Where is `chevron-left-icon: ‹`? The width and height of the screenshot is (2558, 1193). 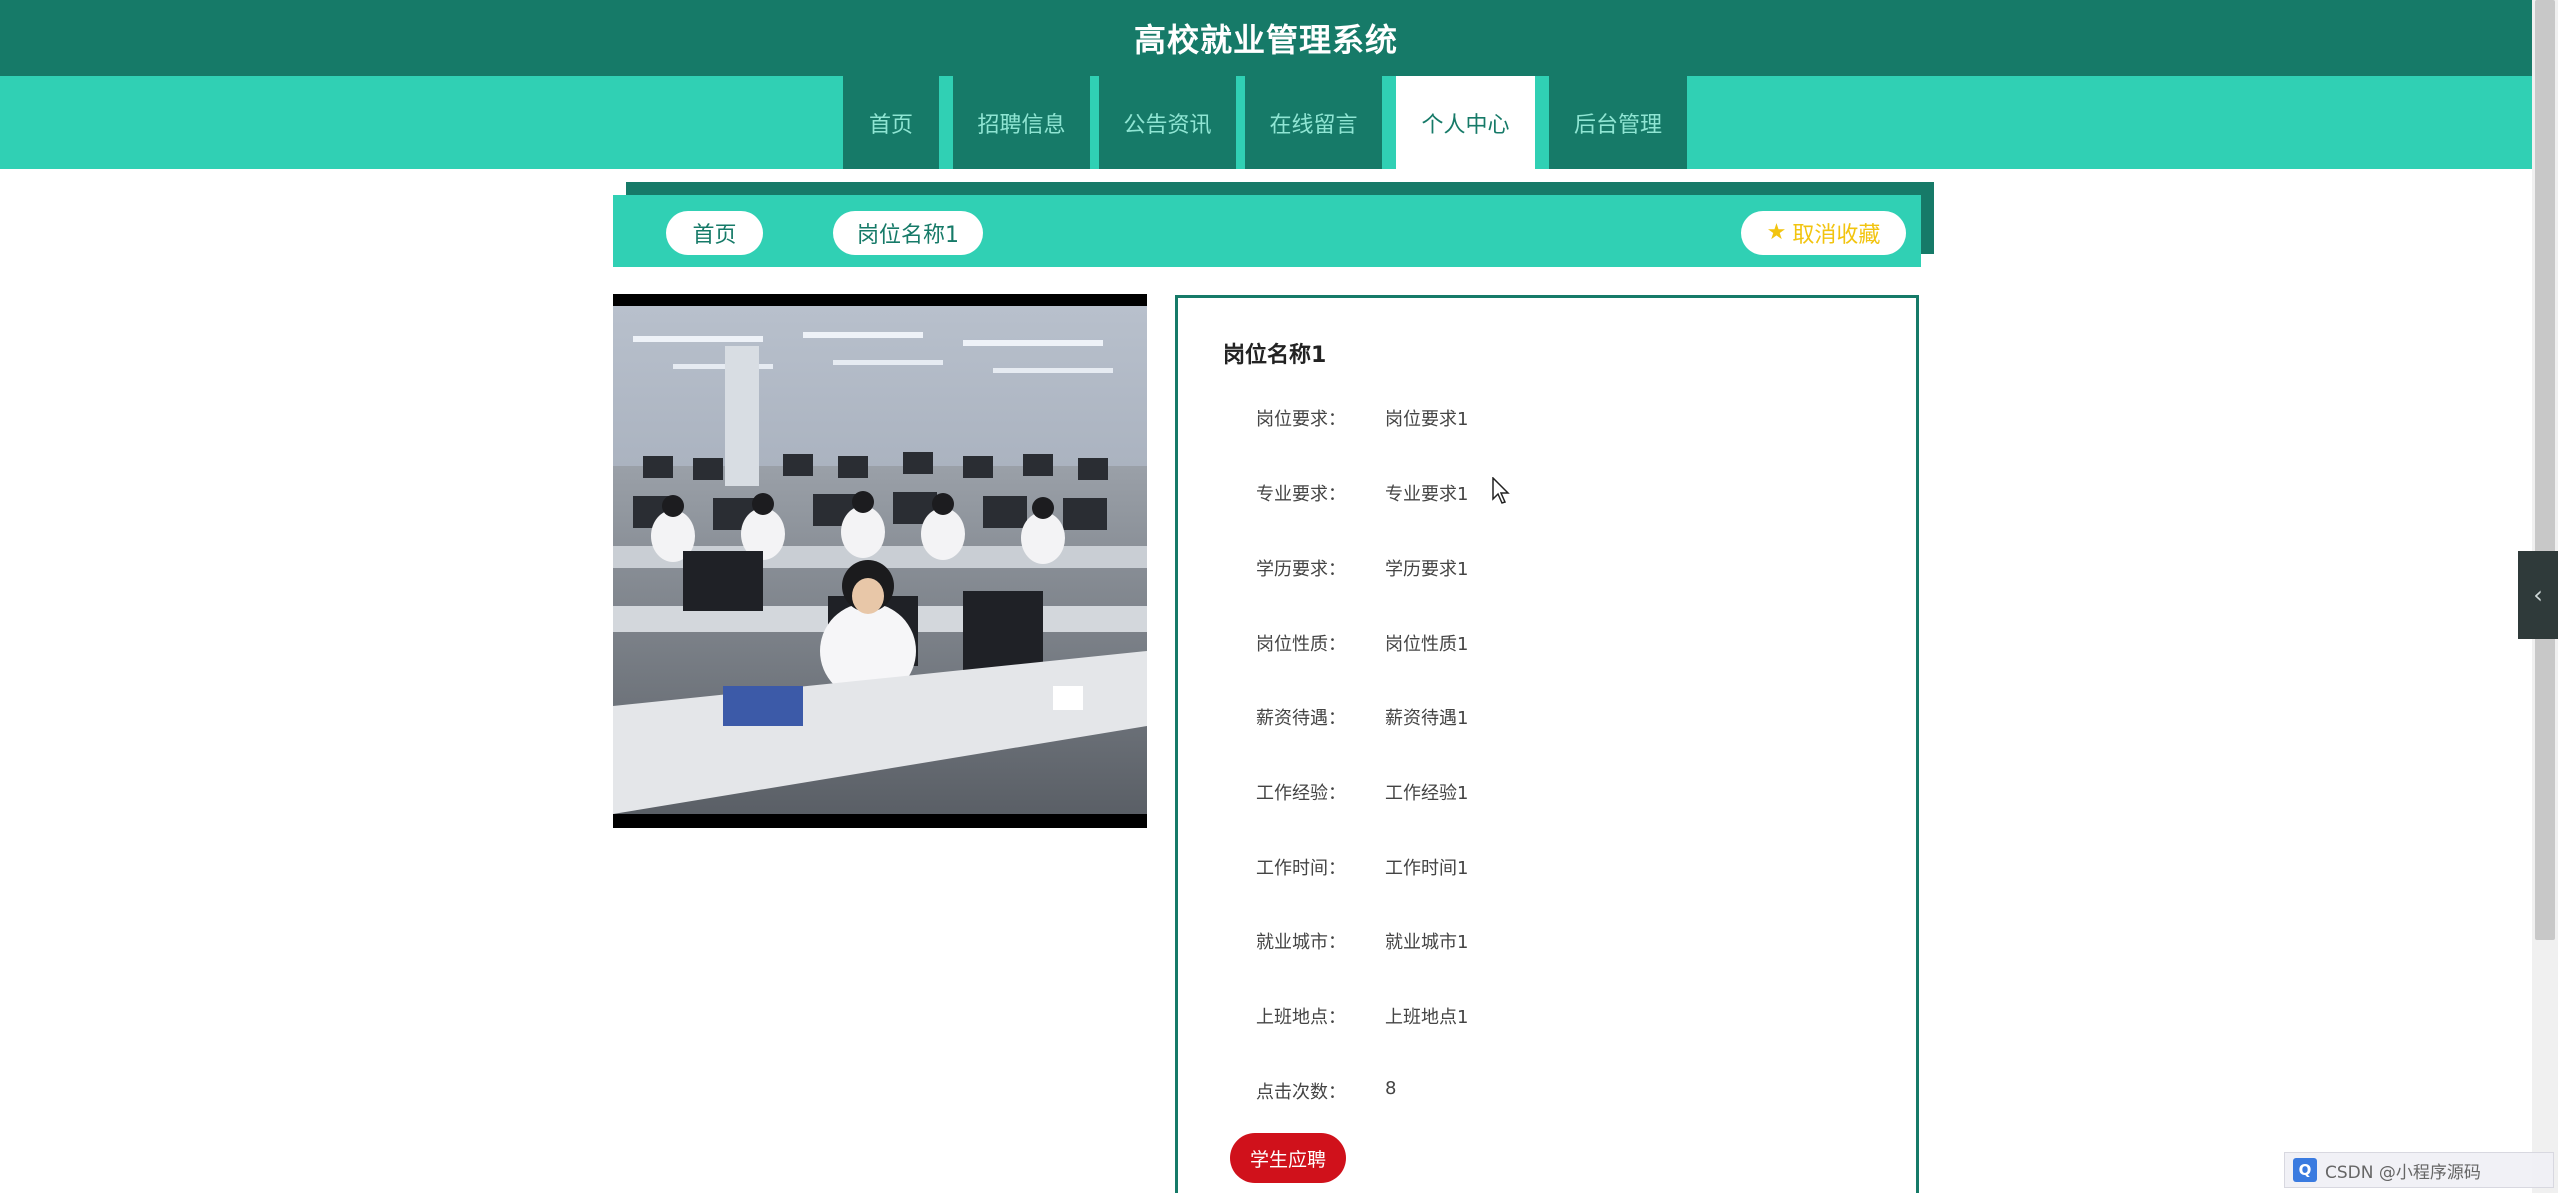
chevron-left-icon: ‹ is located at coordinates (2538, 595).